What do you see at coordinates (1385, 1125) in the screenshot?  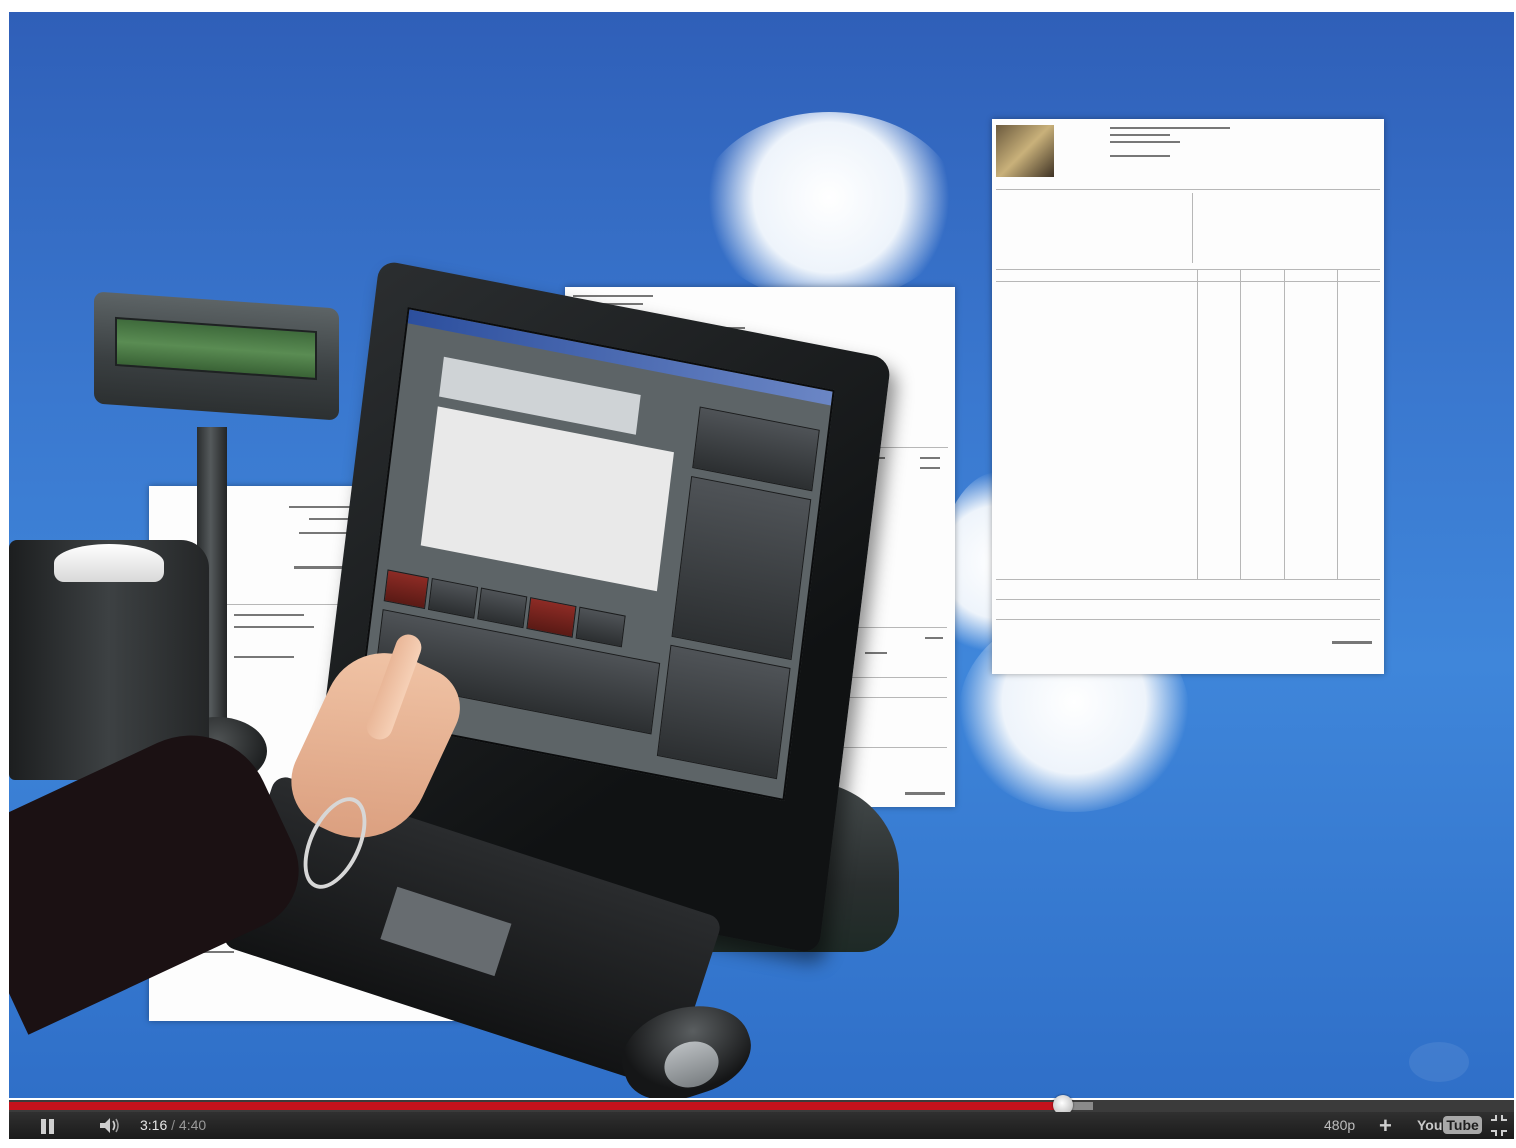 I see `add-to-button: +` at bounding box center [1385, 1125].